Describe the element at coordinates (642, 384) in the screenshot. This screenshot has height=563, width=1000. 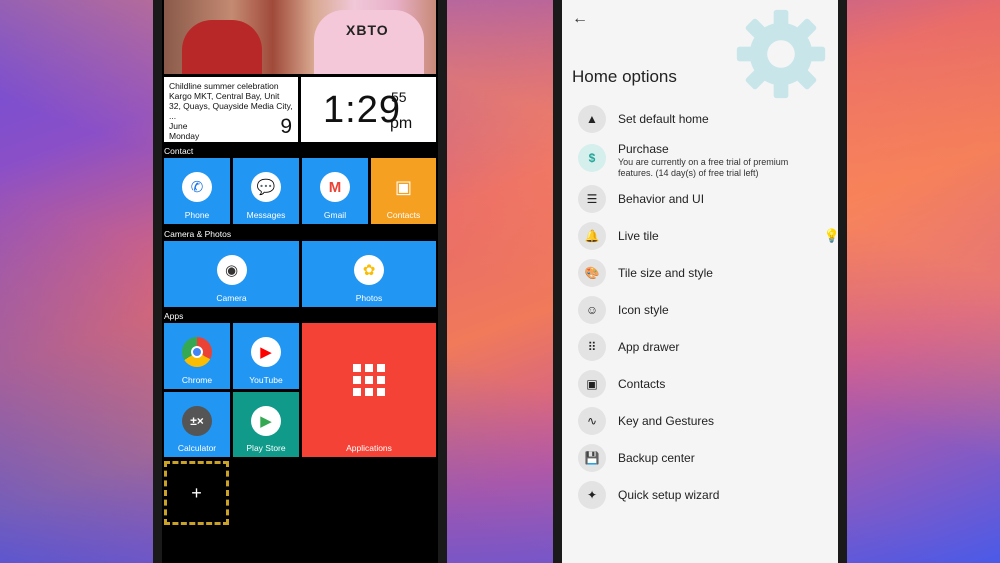
I see `menu-item-label: Contacts` at that location.